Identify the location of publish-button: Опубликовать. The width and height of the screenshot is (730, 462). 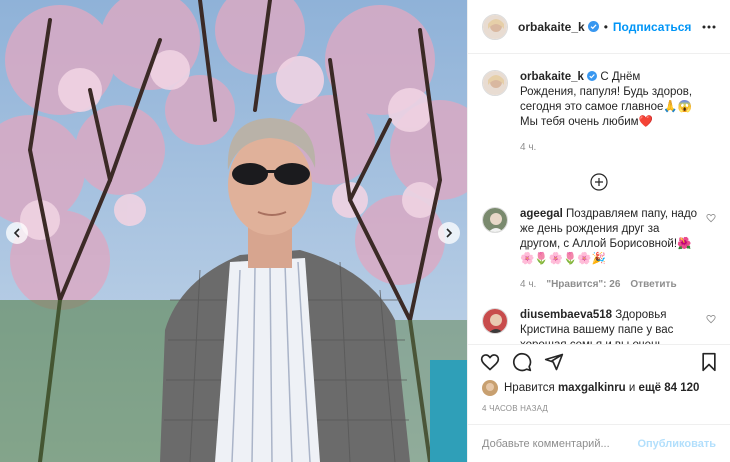
(676, 444).